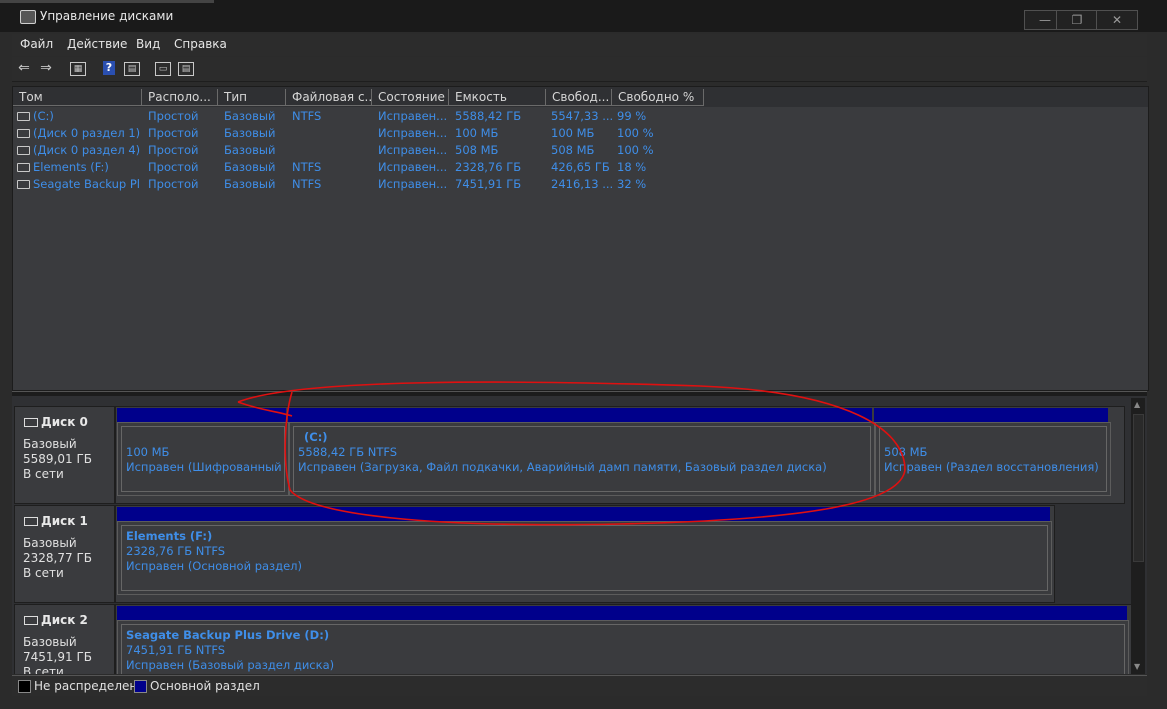 The height and width of the screenshot is (709, 1167). Describe the element at coordinates (163, 69) in the screenshot. I see `disk-info-icon: ▭` at that location.